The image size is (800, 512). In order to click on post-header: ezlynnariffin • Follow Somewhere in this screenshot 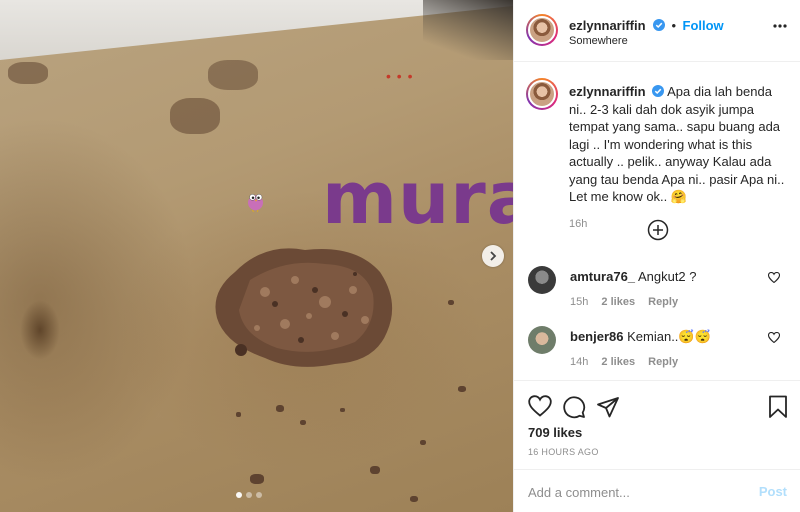, I will do `click(657, 31)`.